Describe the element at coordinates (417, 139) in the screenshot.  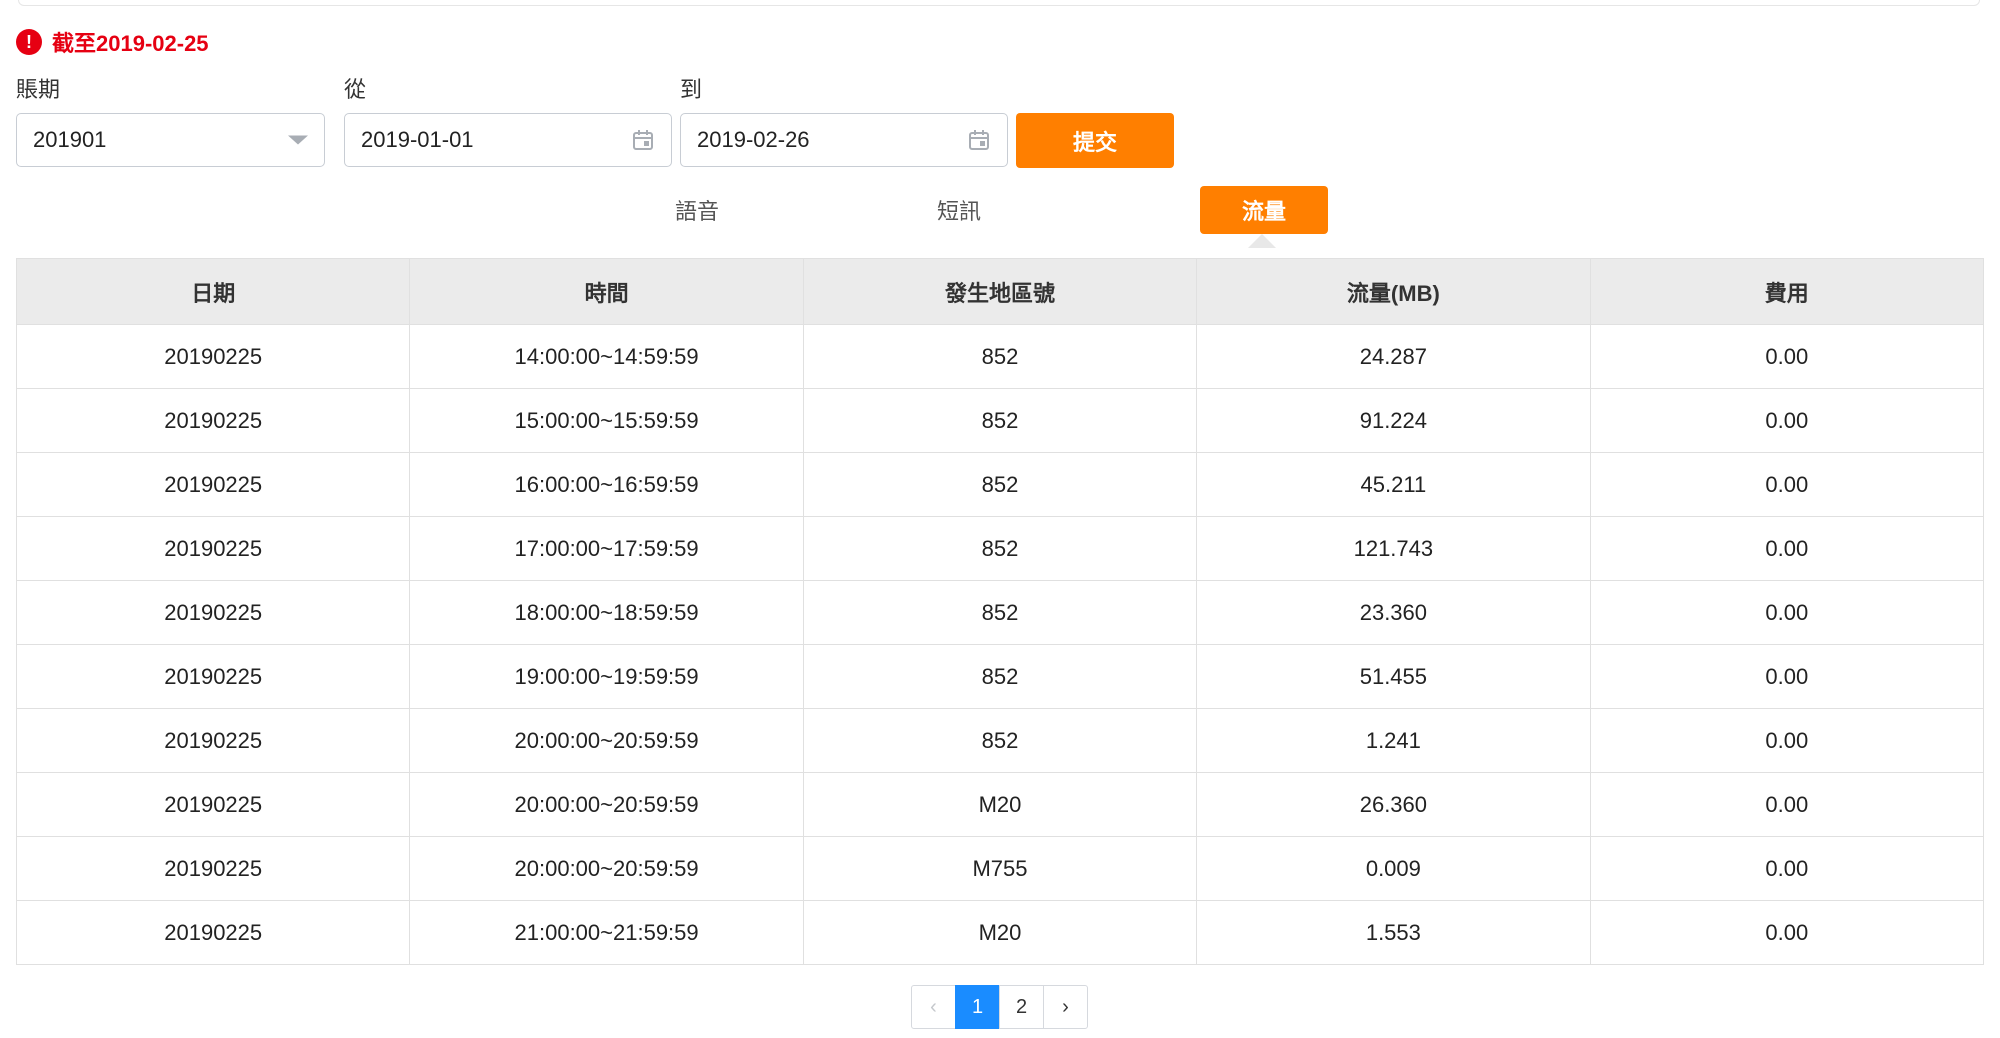
I see `from-date-value: 2019-01-01` at that location.